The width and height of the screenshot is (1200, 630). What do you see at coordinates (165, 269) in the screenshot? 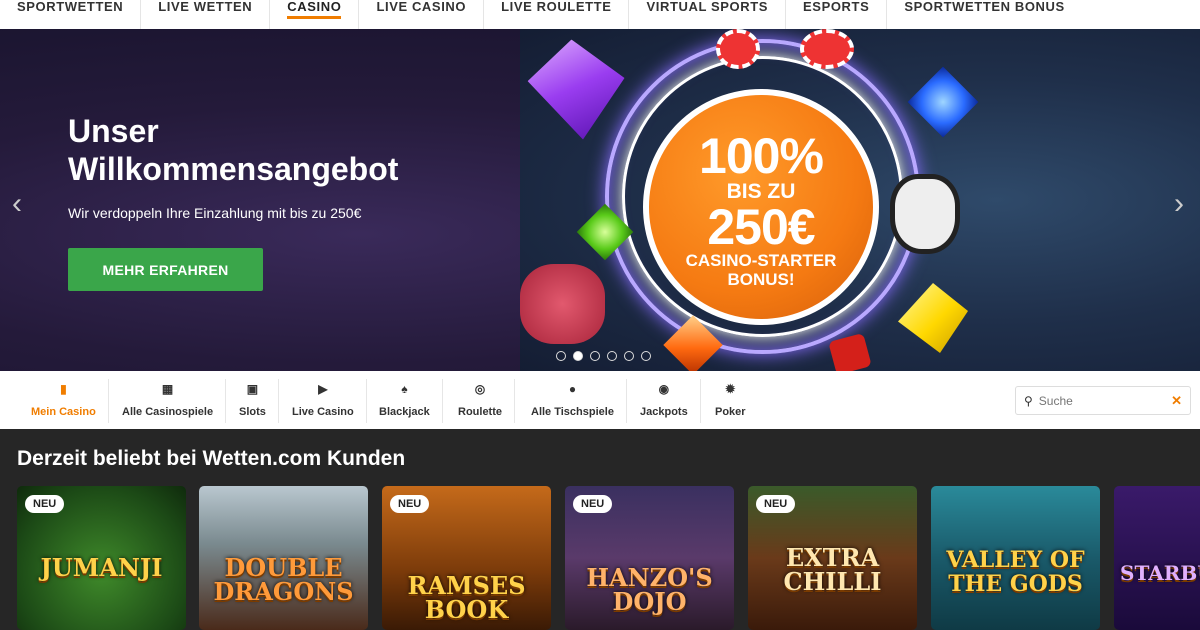
I see `more-info-button: MEHR ERFAHREN` at bounding box center [165, 269].